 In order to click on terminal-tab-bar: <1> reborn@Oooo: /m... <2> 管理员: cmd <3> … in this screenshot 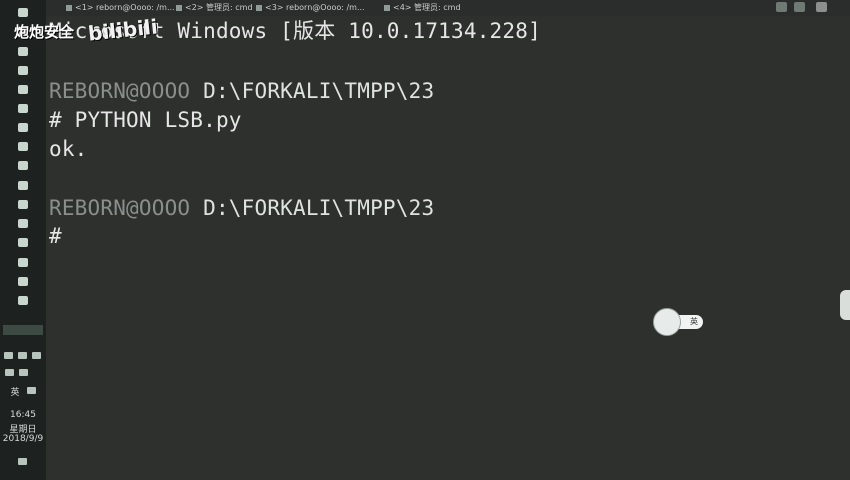, I will do `click(448, 8)`.